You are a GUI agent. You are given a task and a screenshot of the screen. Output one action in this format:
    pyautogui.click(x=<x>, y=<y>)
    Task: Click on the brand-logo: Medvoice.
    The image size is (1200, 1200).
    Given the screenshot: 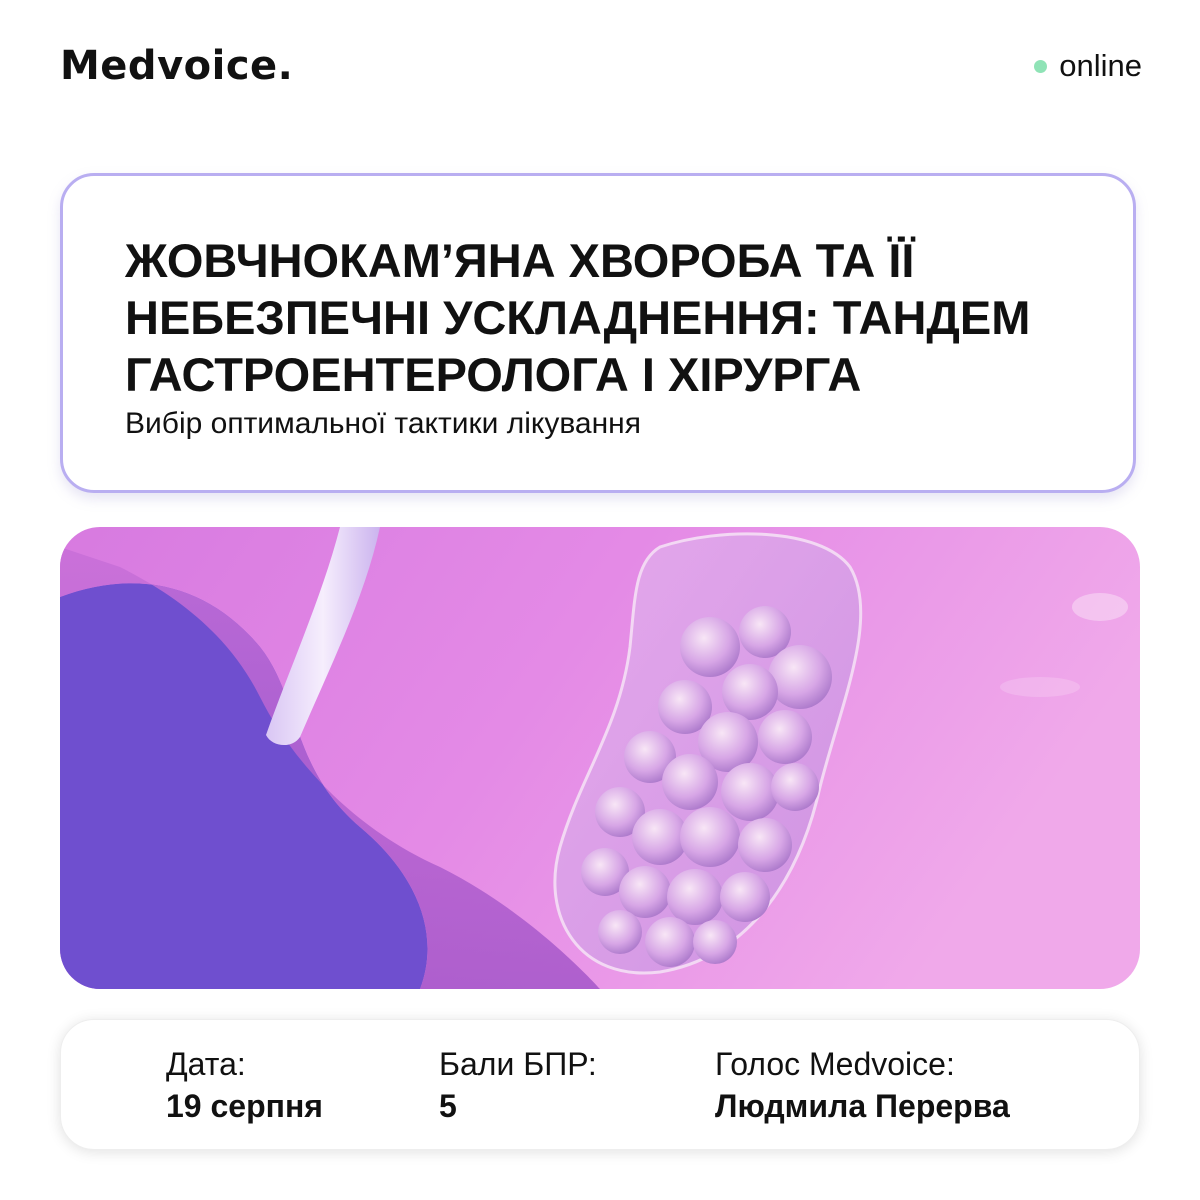 What is the action you would take?
    pyautogui.click(x=177, y=66)
    